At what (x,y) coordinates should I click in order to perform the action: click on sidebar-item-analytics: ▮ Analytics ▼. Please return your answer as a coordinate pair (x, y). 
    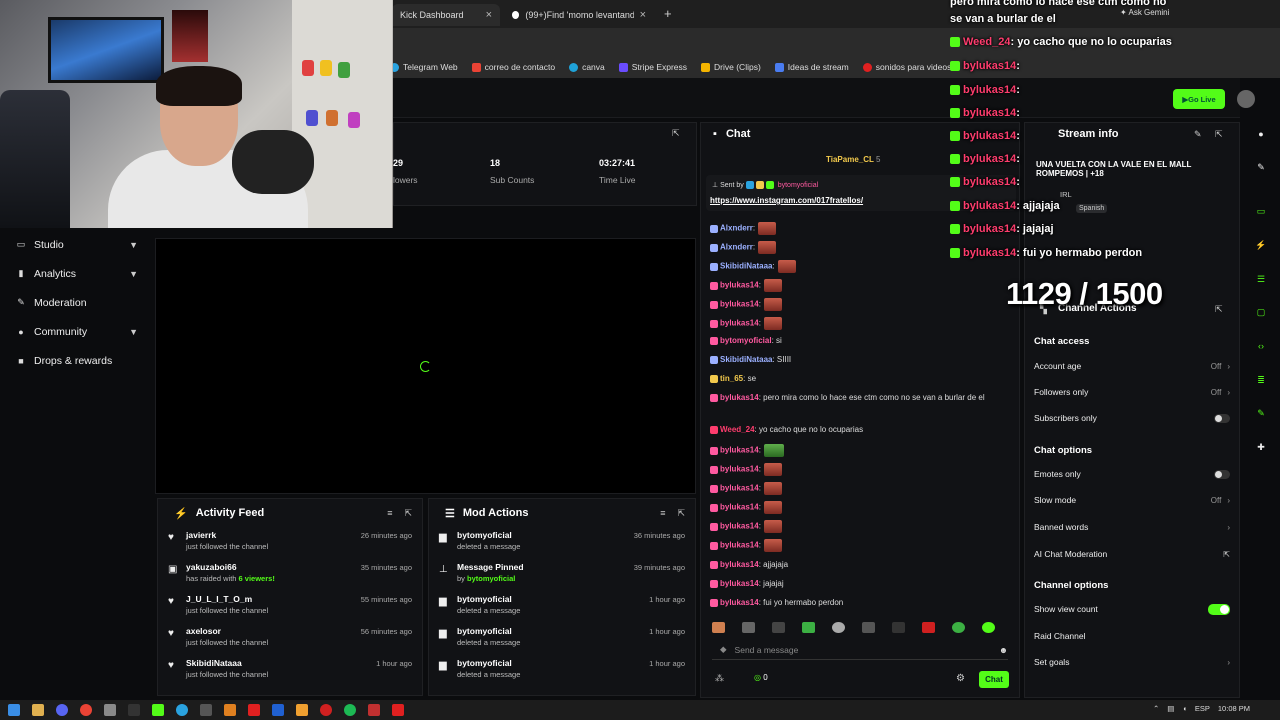
    Looking at the image, I should click on (76, 273).